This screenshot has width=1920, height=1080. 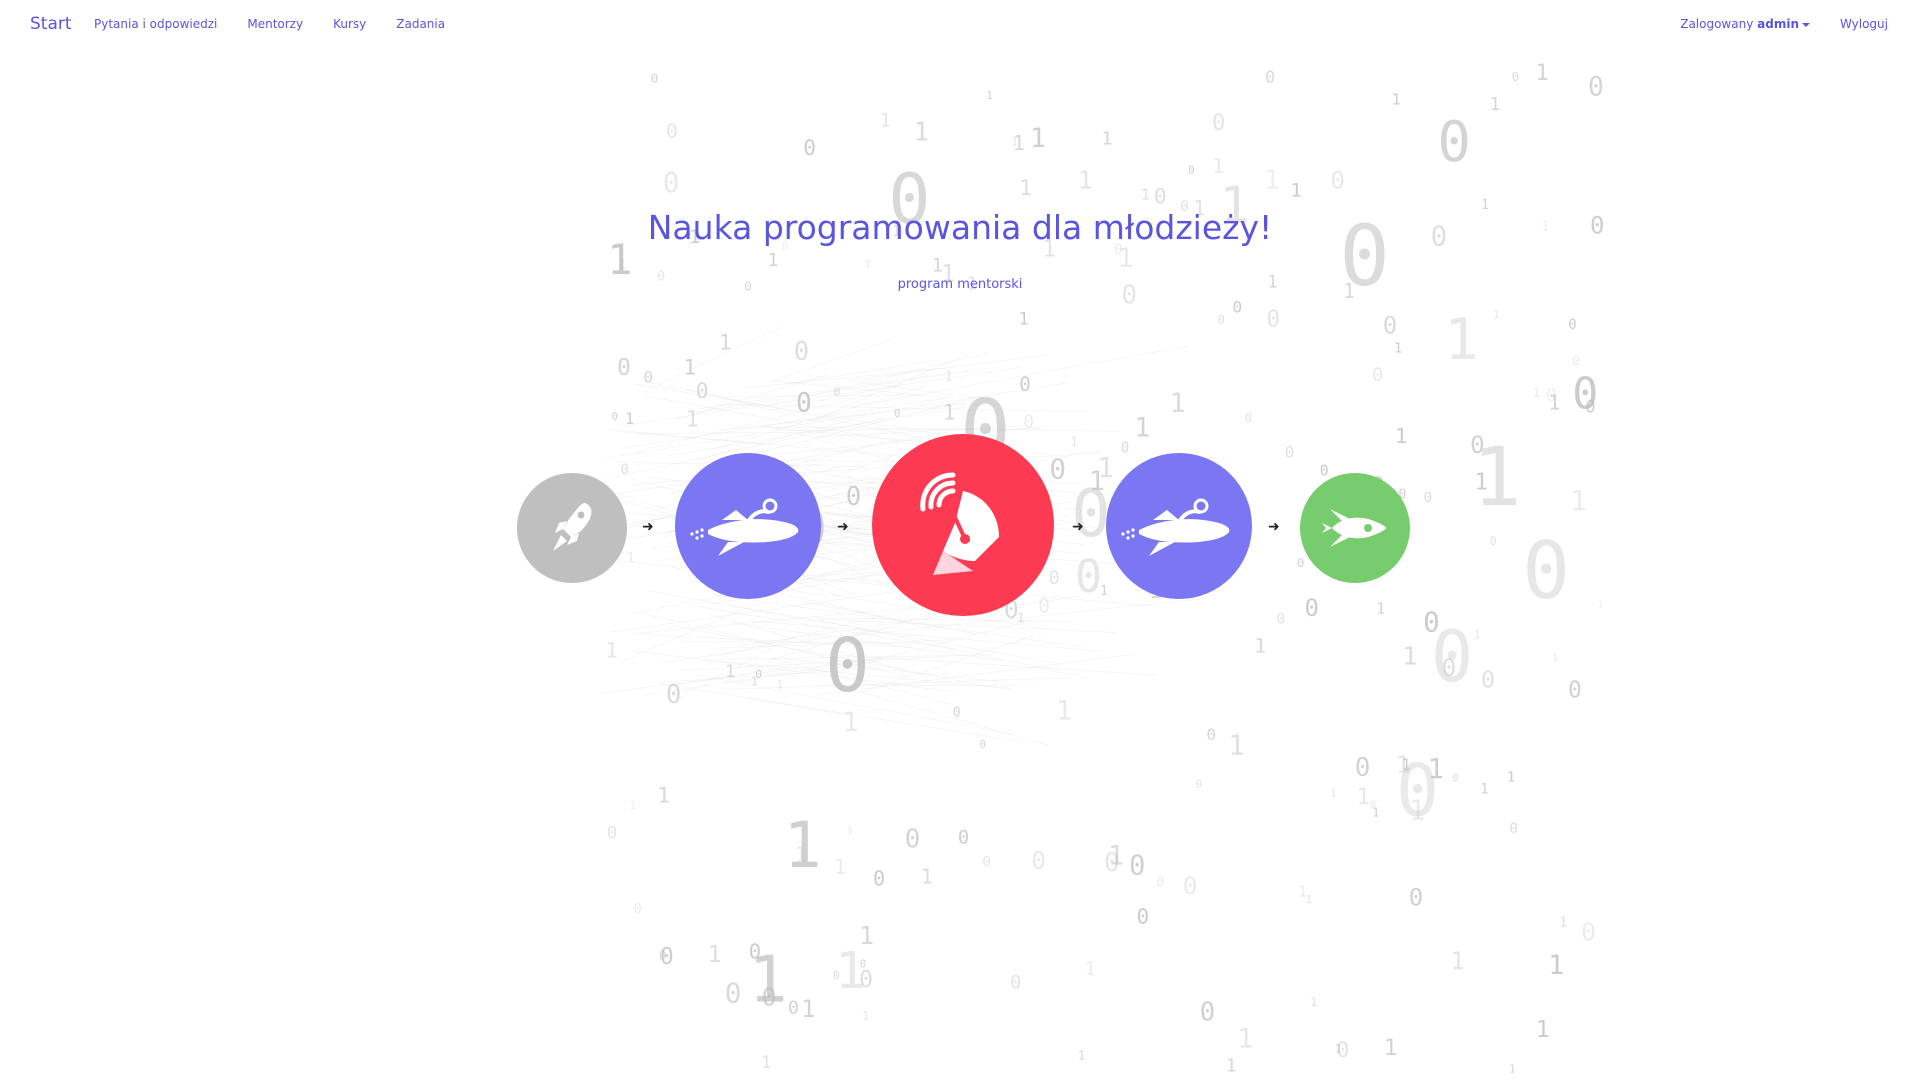 I want to click on user-menu-dropdown: Zalogowany admin, so click(x=1745, y=24).